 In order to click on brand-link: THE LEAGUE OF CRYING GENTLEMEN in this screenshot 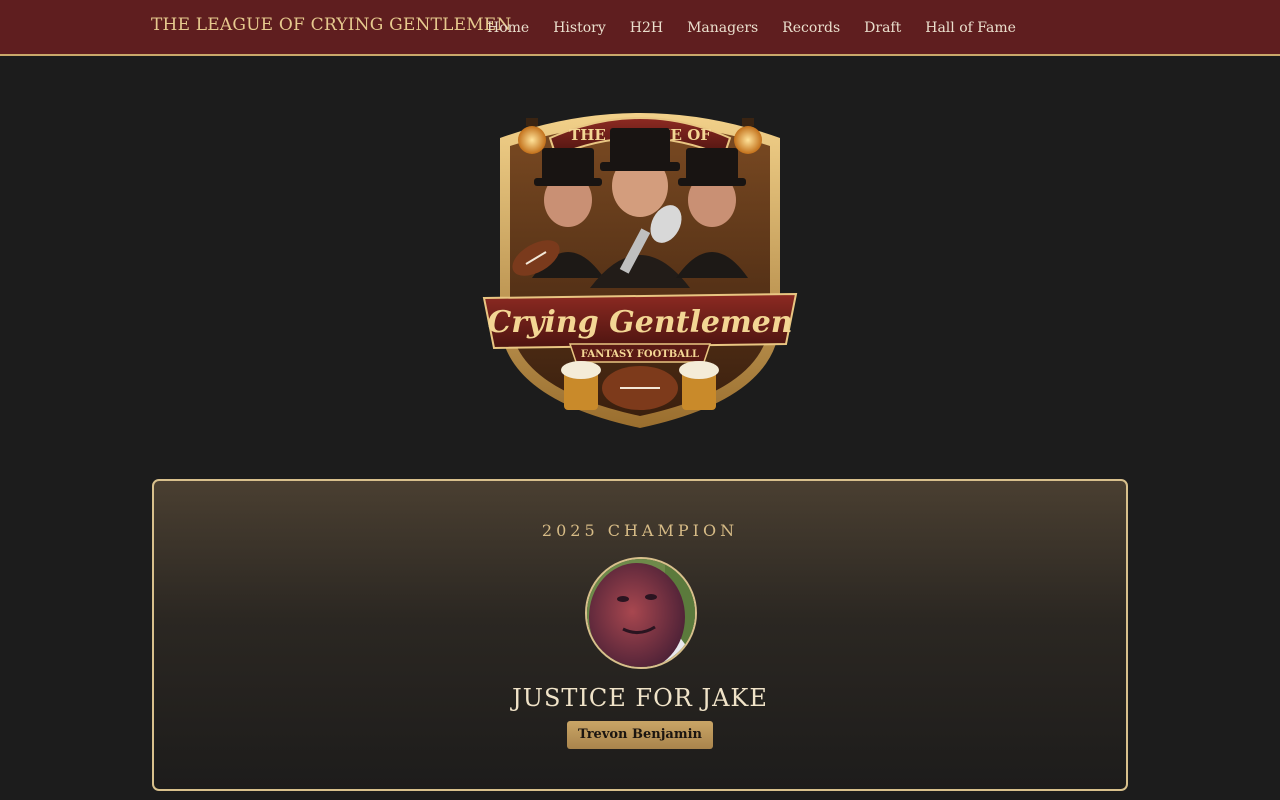, I will do `click(331, 25)`.